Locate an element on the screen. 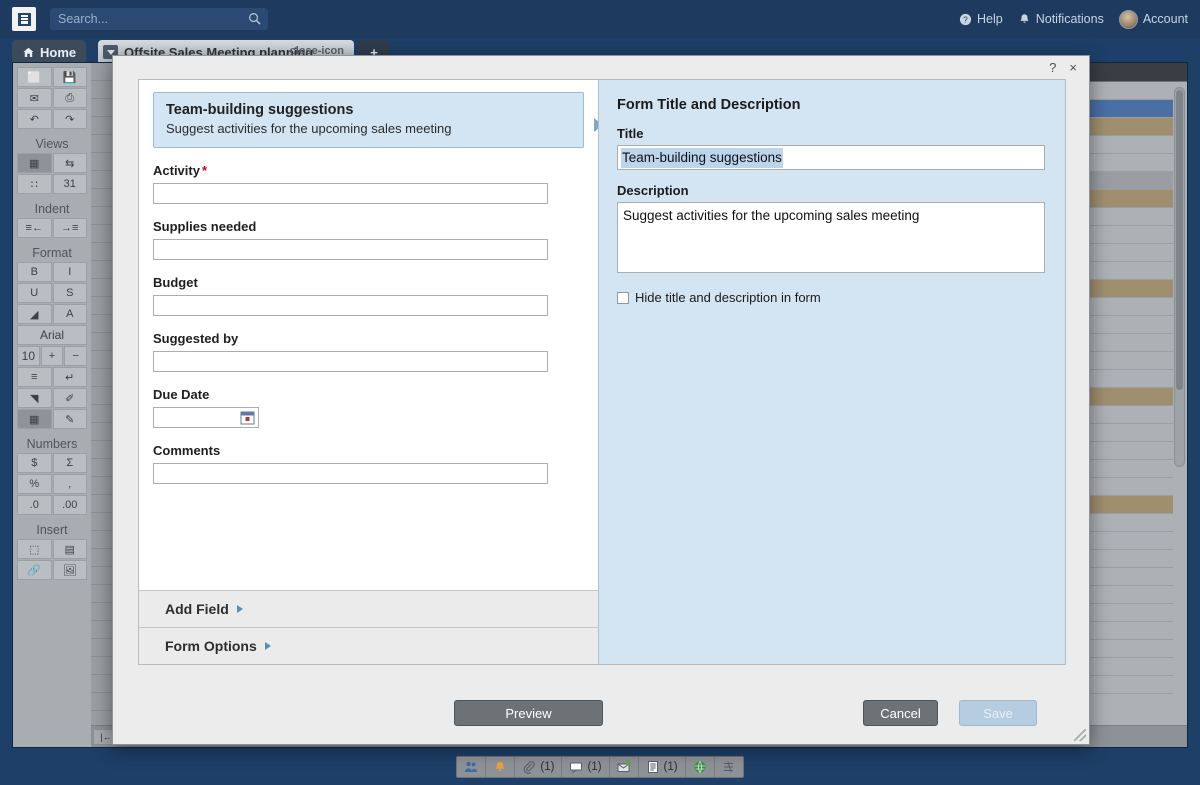  form-field-budget: Budget is located at coordinates (368, 295).